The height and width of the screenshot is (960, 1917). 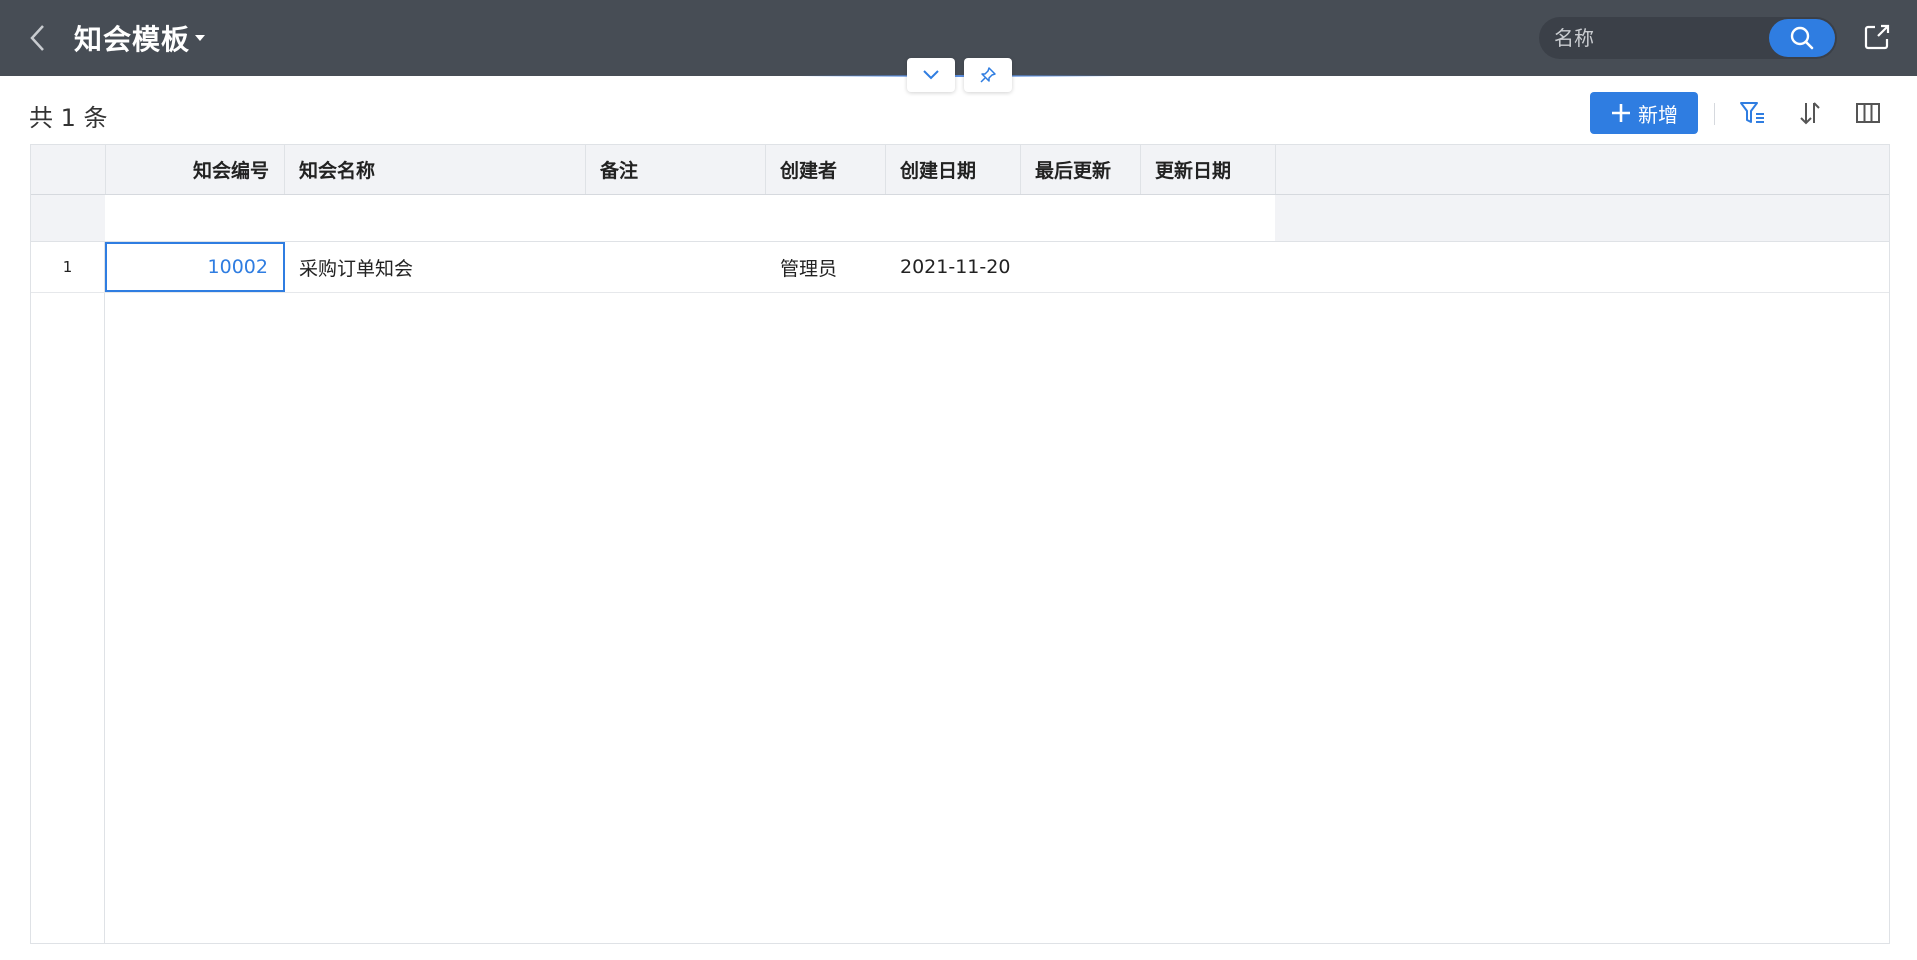 I want to click on filter-button, so click(x=1752, y=113).